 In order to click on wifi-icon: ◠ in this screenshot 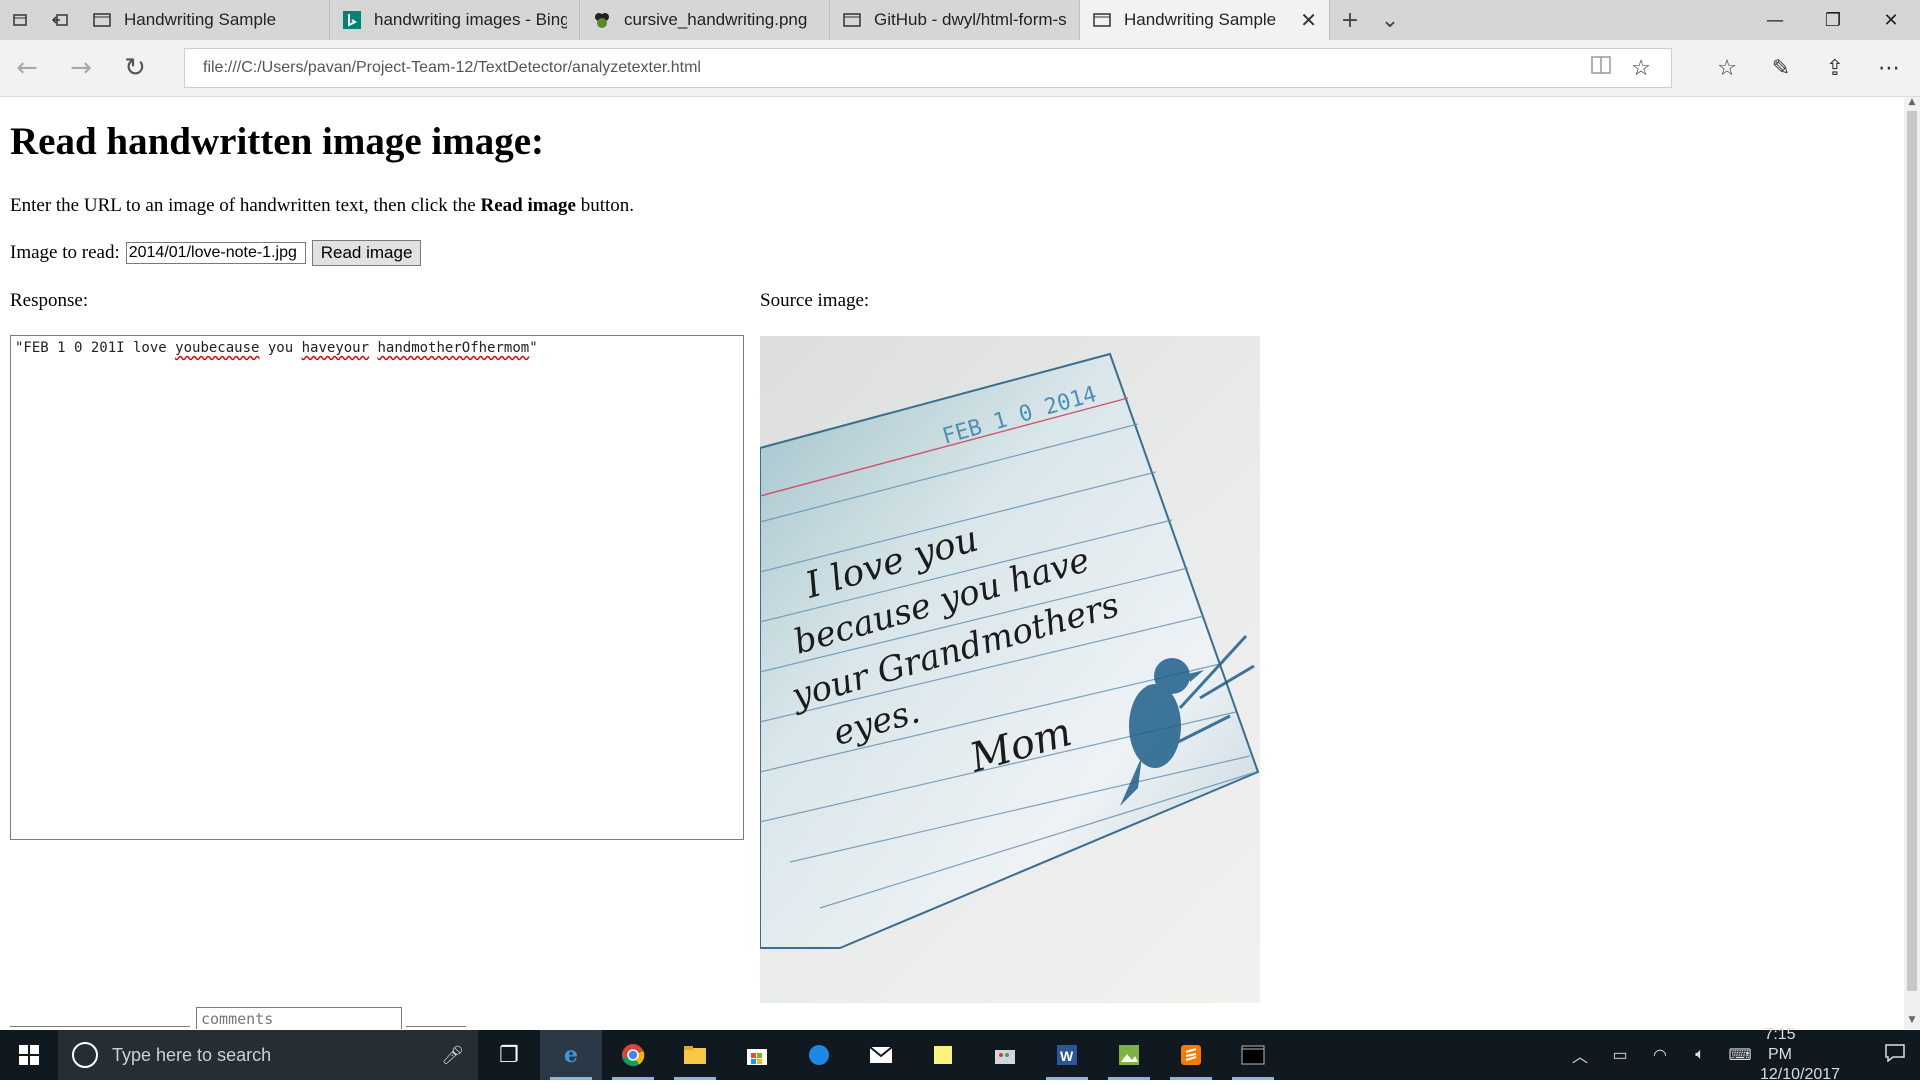, I will do `click(1660, 1055)`.